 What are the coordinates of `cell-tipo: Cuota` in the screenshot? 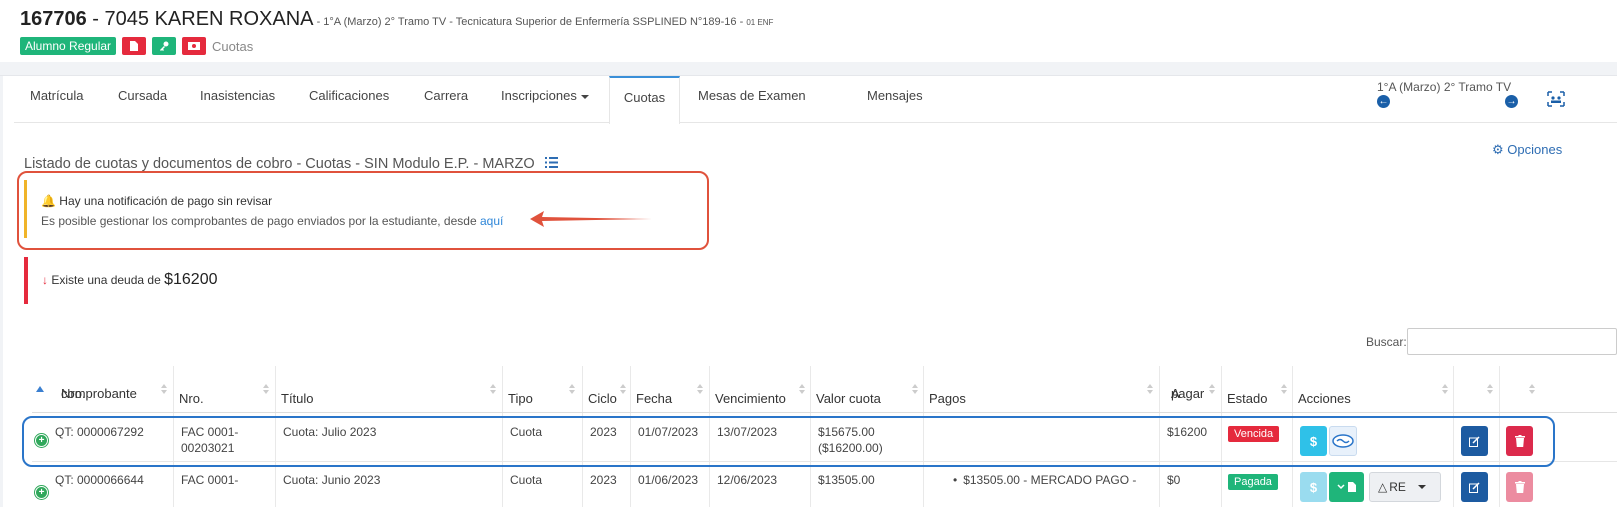 It's located at (526, 480).